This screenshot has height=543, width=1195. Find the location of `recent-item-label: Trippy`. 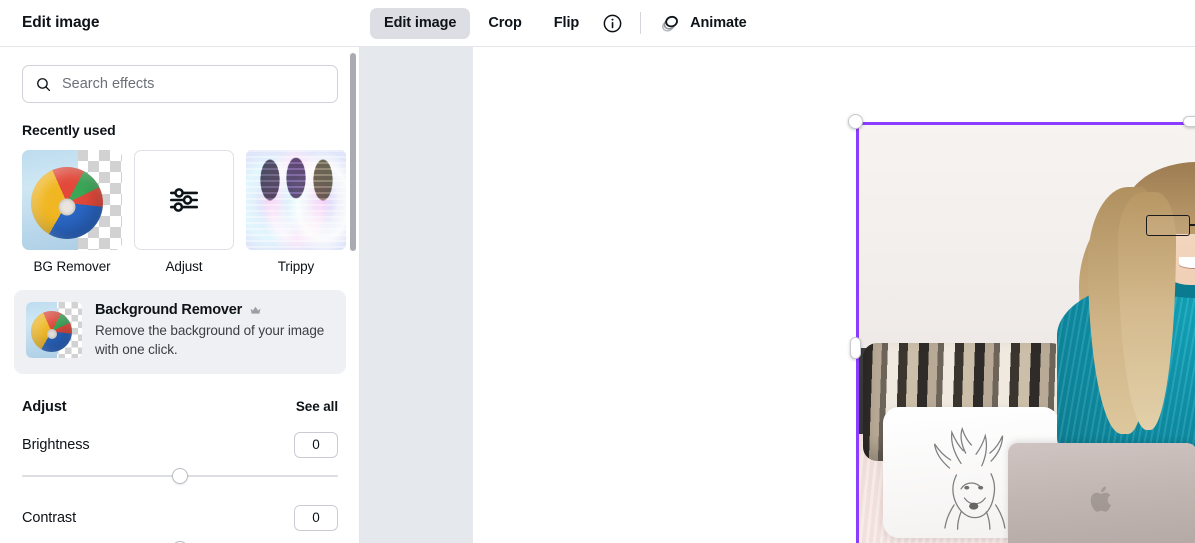

recent-item-label: Trippy is located at coordinates (296, 266).